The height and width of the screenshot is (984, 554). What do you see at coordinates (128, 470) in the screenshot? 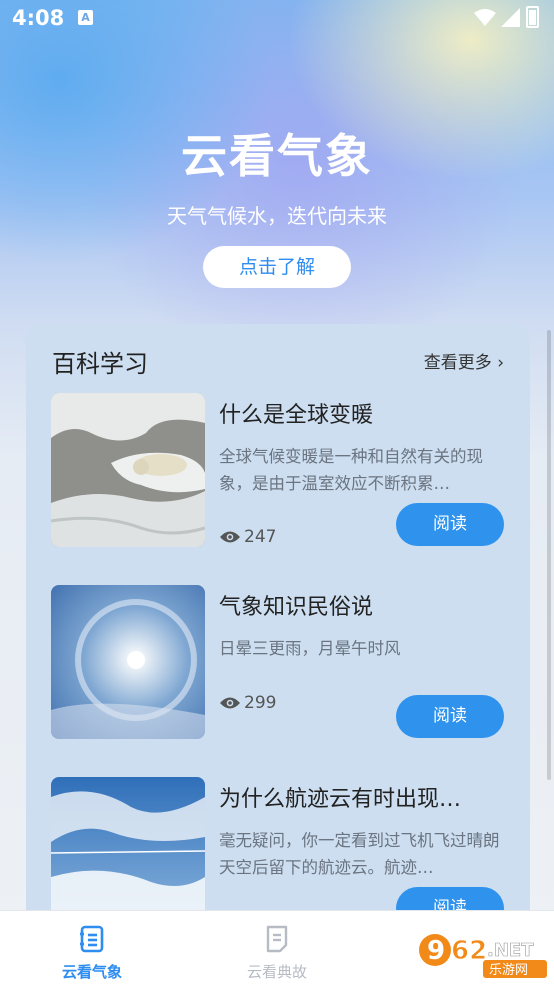
I see `polar-bear-ice-image` at bounding box center [128, 470].